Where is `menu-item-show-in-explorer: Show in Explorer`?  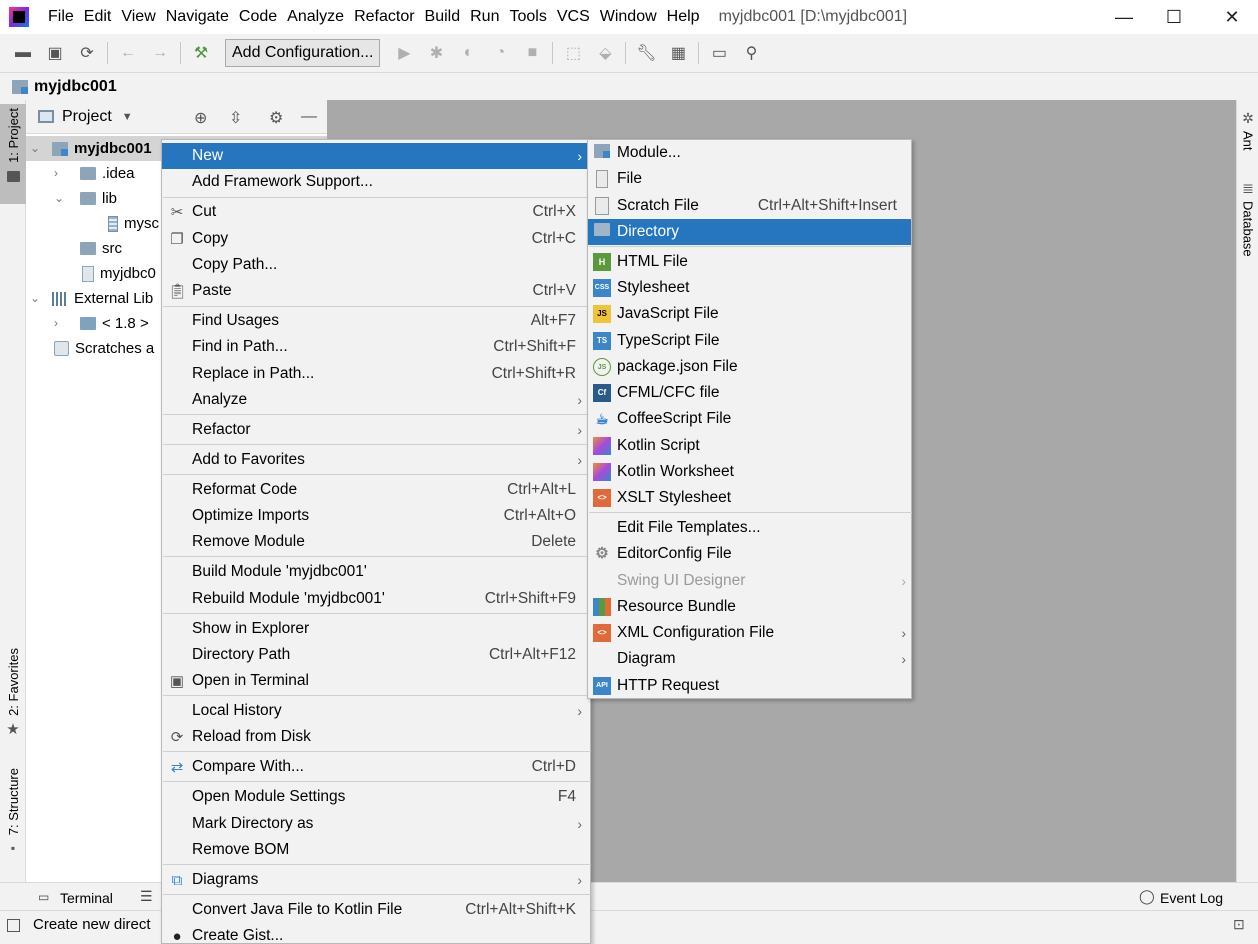
menu-item-show-in-explorer: Show in Explorer is located at coordinates (376, 629).